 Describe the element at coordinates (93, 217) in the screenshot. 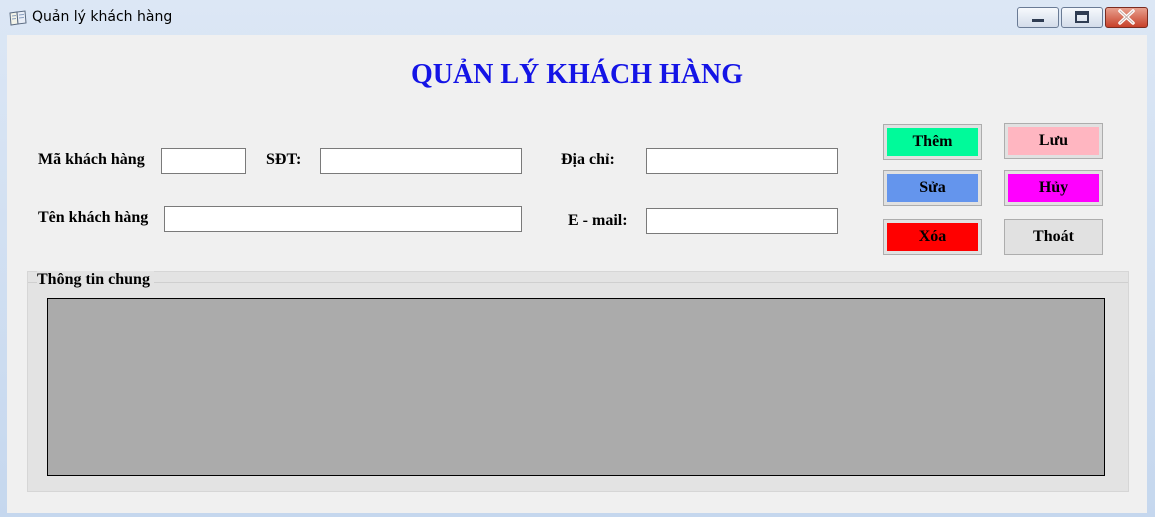

I see `customer-name-label: Tên khách hàng` at that location.